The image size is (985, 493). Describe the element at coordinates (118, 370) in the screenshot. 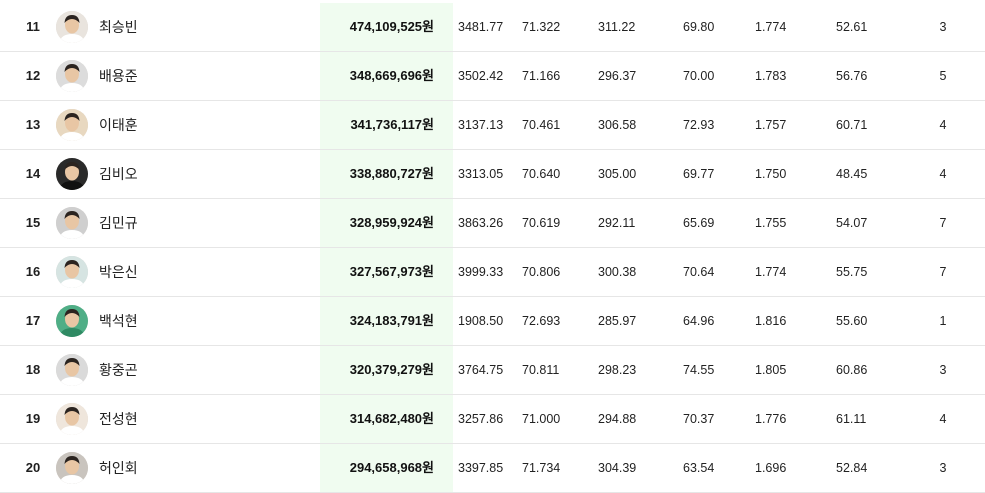

I see `player-name: 황중곤` at that location.